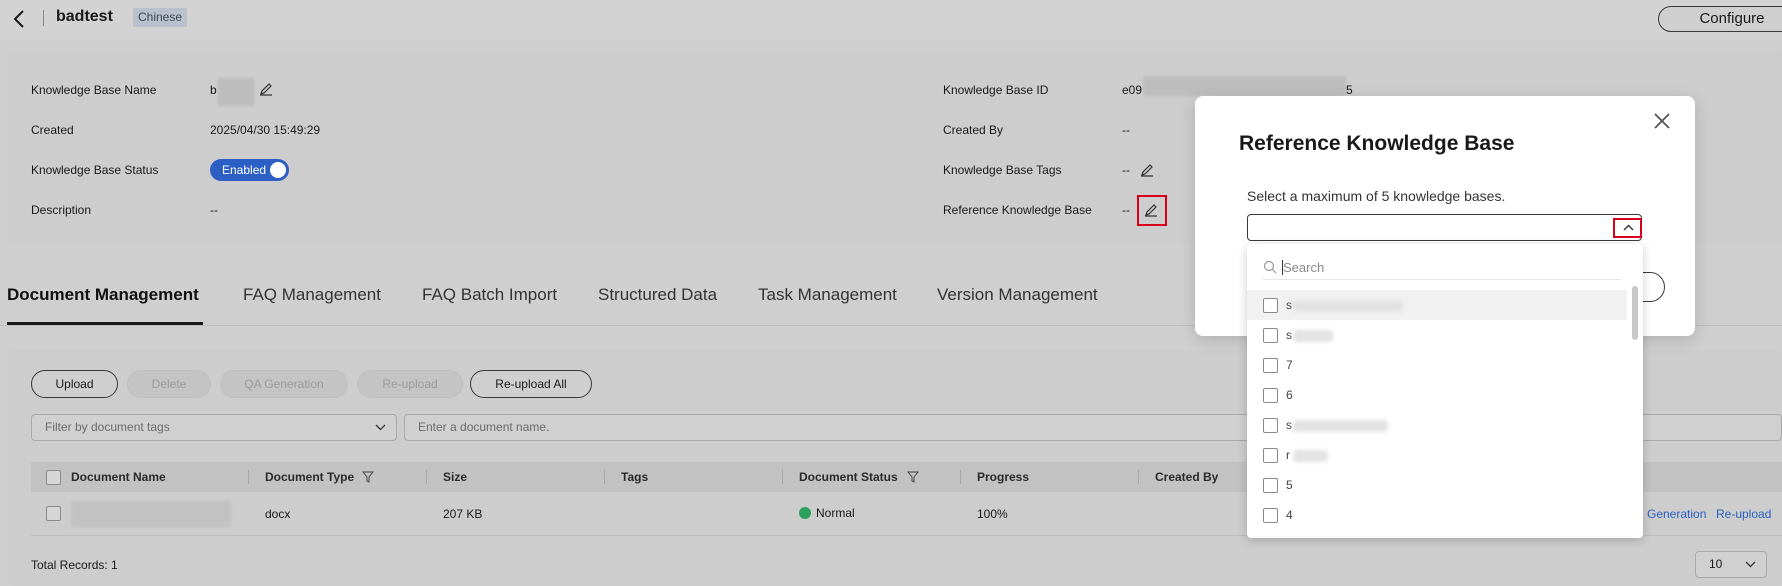 This screenshot has height=586, width=1782. I want to click on tags-label: Knowledge Base Tags, so click(1002, 170).